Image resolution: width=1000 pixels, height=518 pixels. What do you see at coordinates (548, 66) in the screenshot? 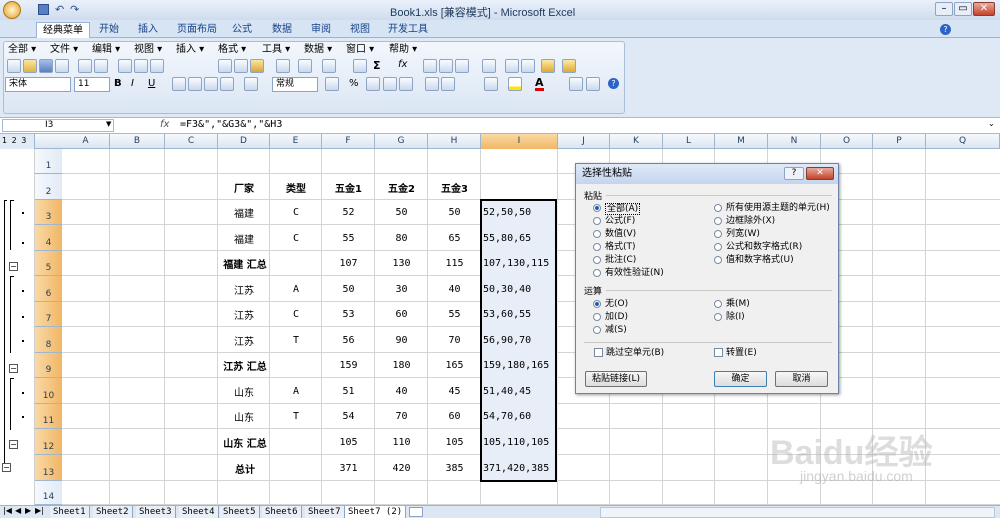
I see `macro-icon` at bounding box center [548, 66].